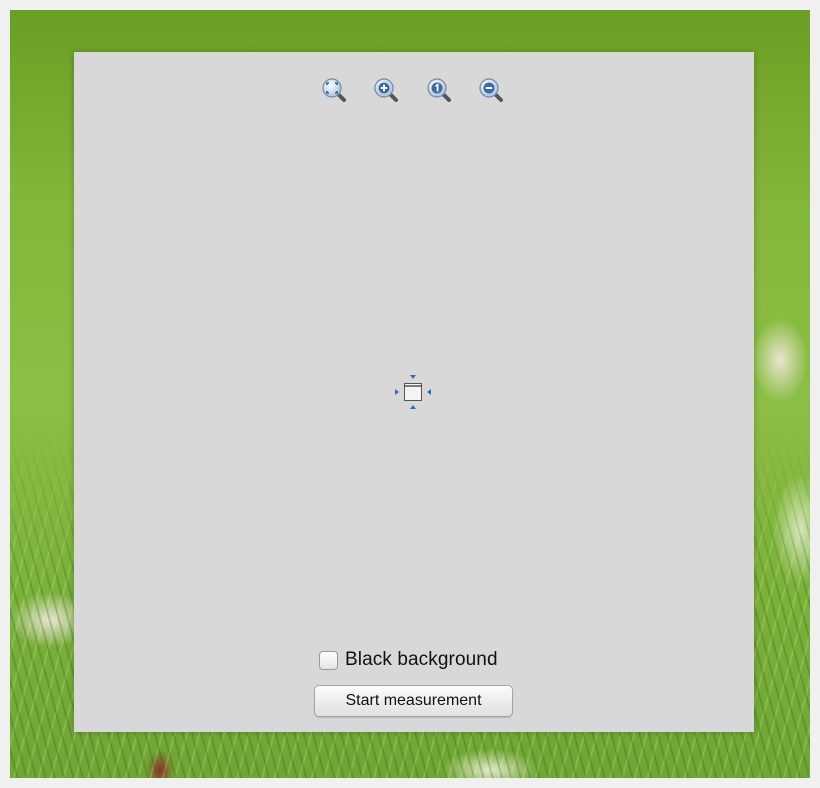 Image resolution: width=820 pixels, height=788 pixels. I want to click on start-measurement-button: Start measurement, so click(413, 701).